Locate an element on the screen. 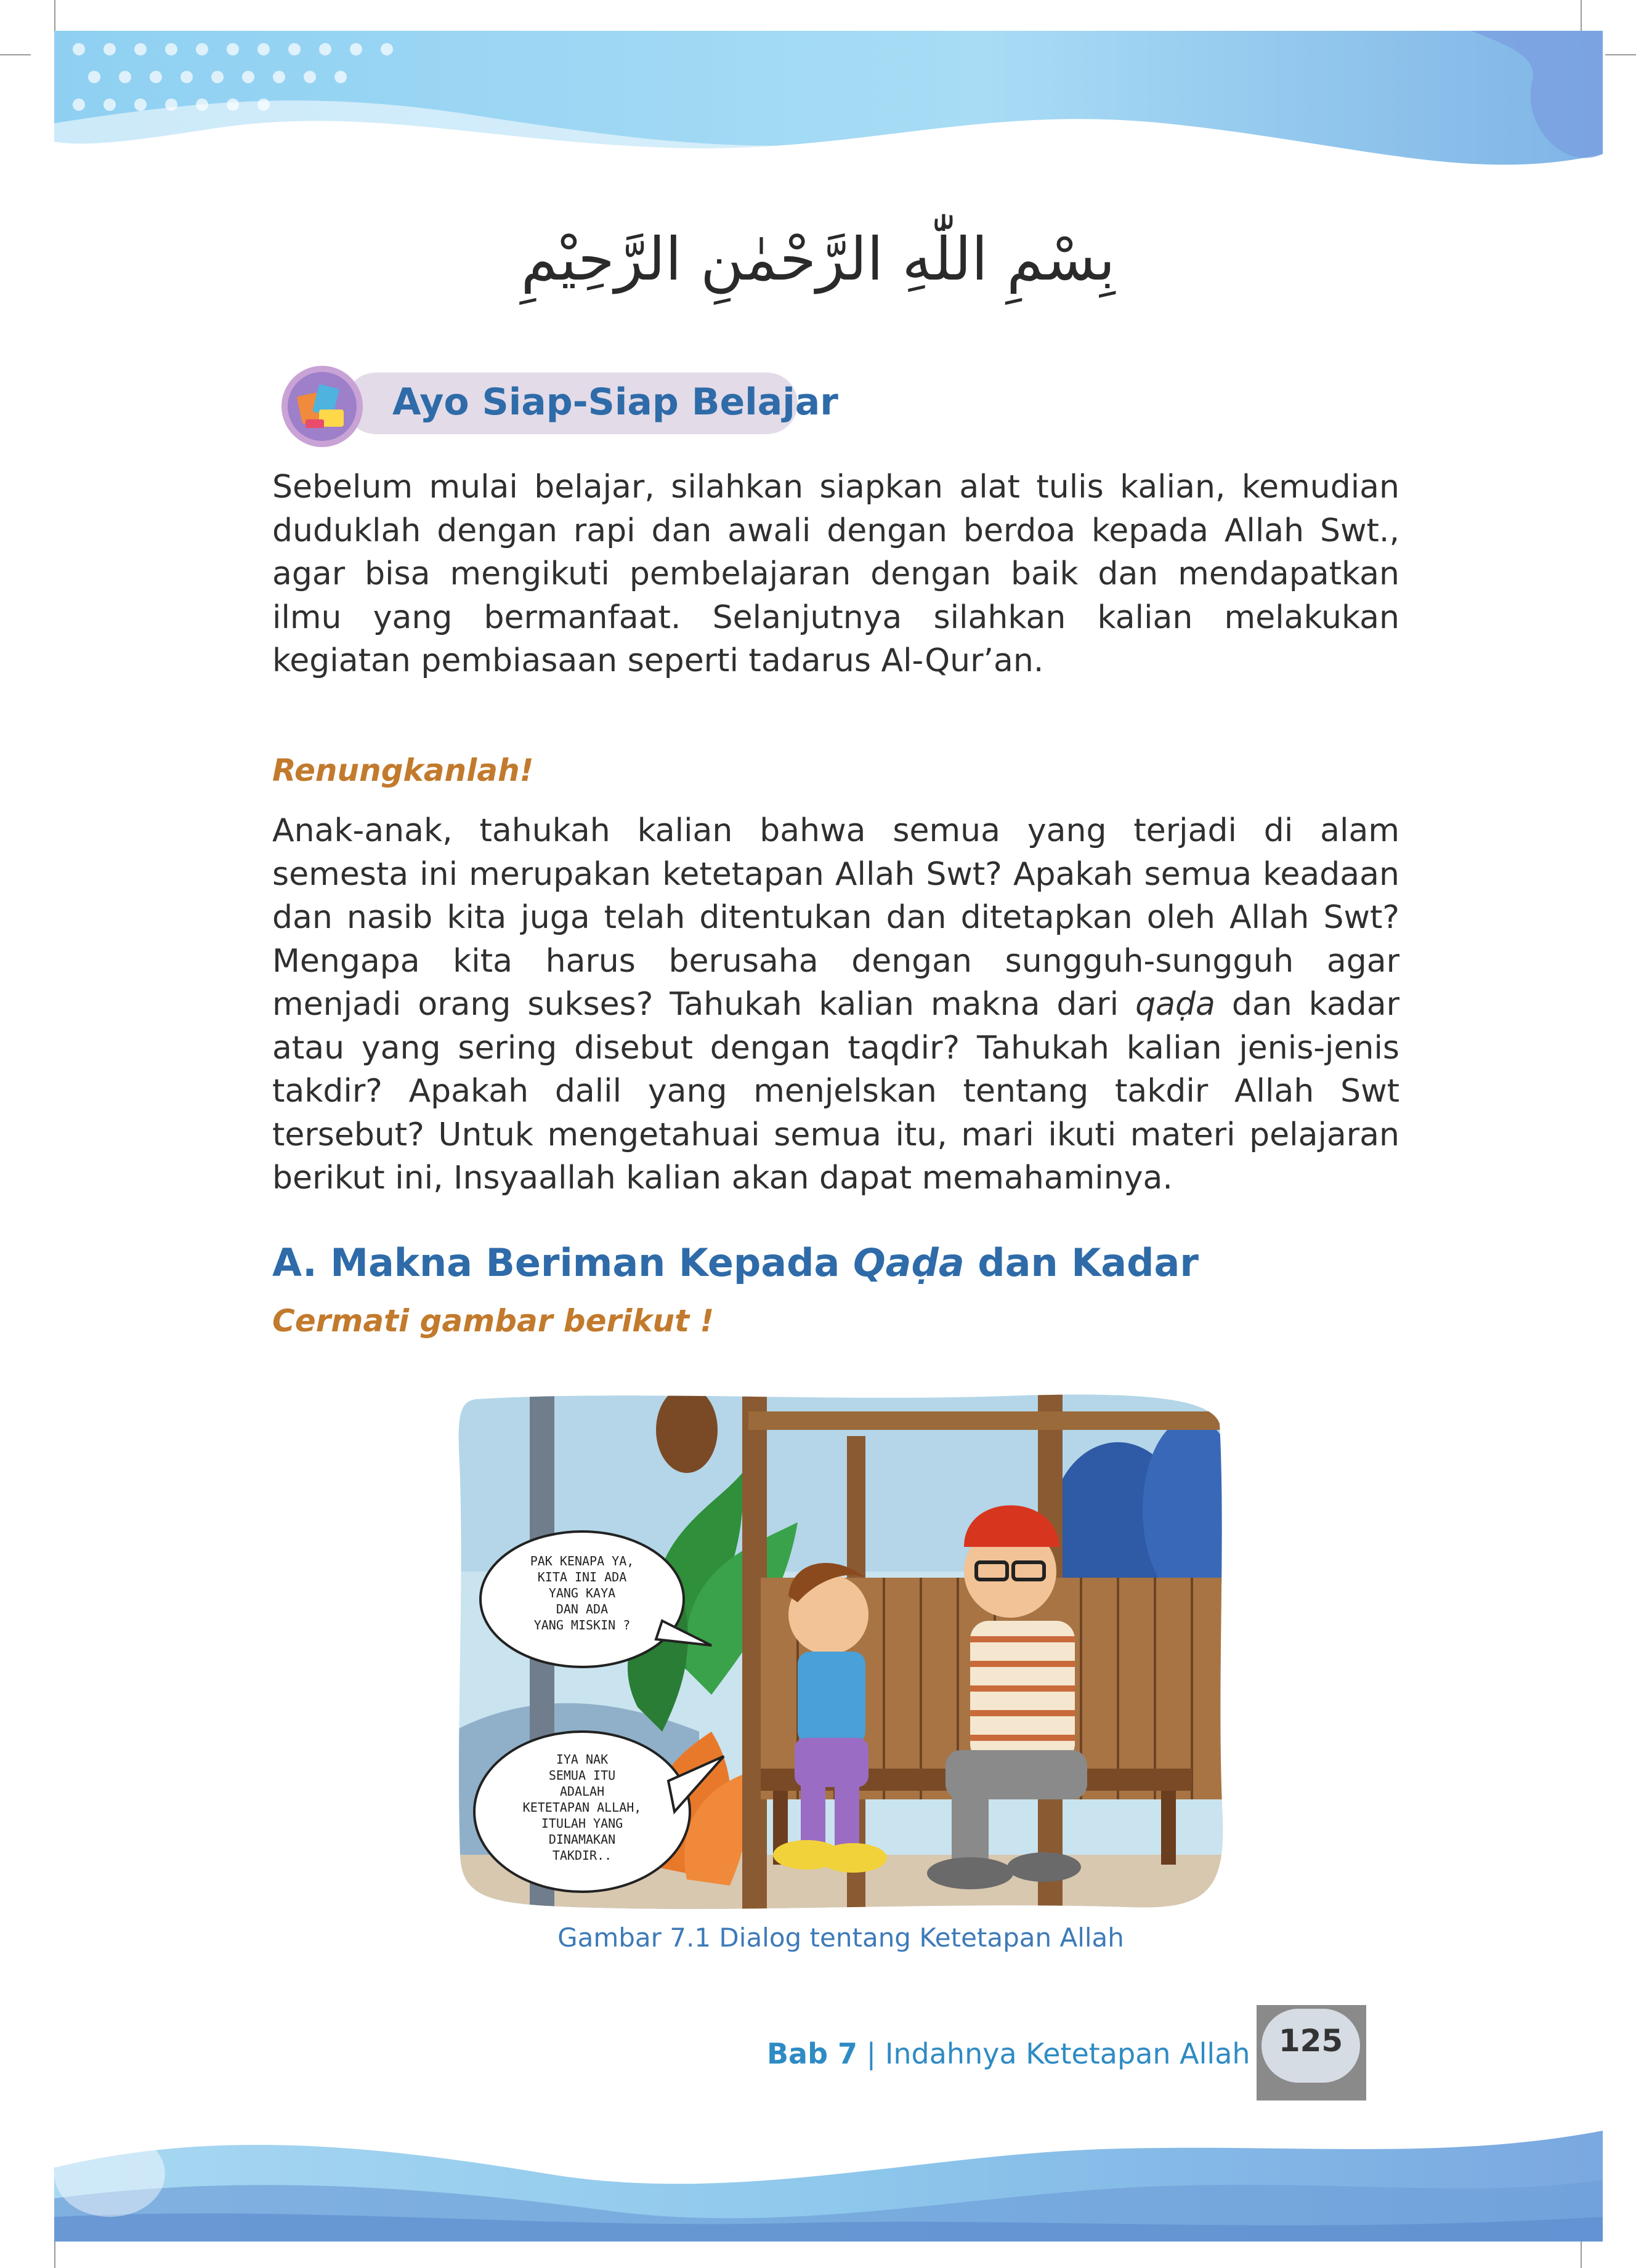 This screenshot has height=2268, width=1636. bubble-1-line: DAN ADA is located at coordinates (582, 1609).